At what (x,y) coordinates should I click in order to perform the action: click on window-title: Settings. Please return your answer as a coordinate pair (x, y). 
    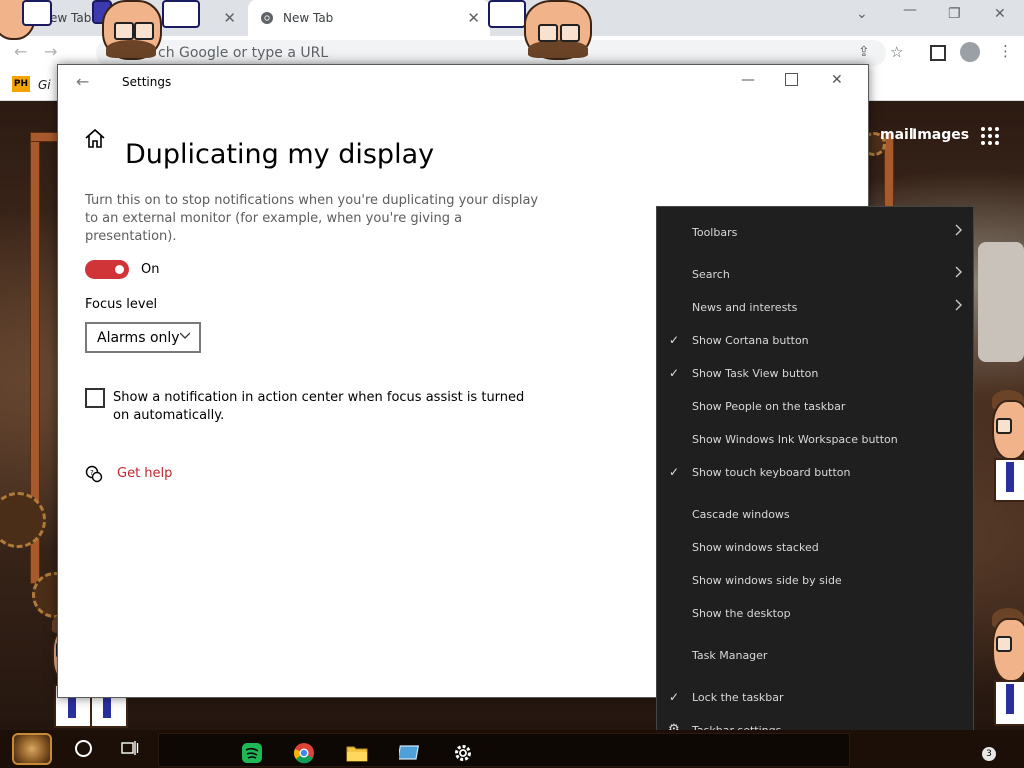
    Looking at the image, I should click on (147, 82).